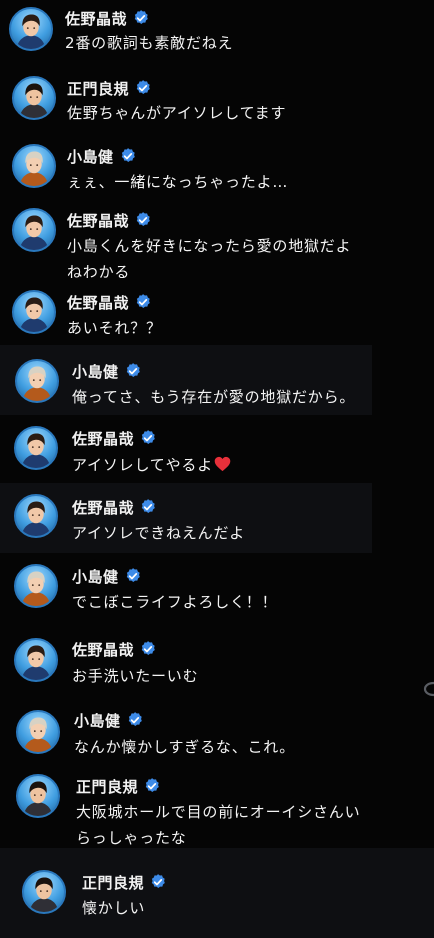 This screenshot has width=434, height=938. I want to click on comment-text-line: ねわかる, so click(99, 272).